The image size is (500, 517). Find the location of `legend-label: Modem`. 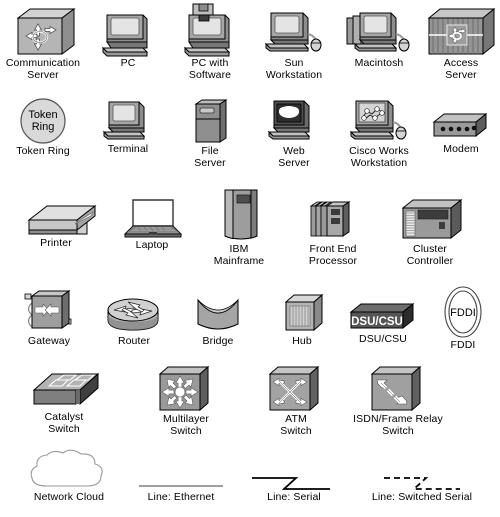

legend-label: Modem is located at coordinates (461, 149).